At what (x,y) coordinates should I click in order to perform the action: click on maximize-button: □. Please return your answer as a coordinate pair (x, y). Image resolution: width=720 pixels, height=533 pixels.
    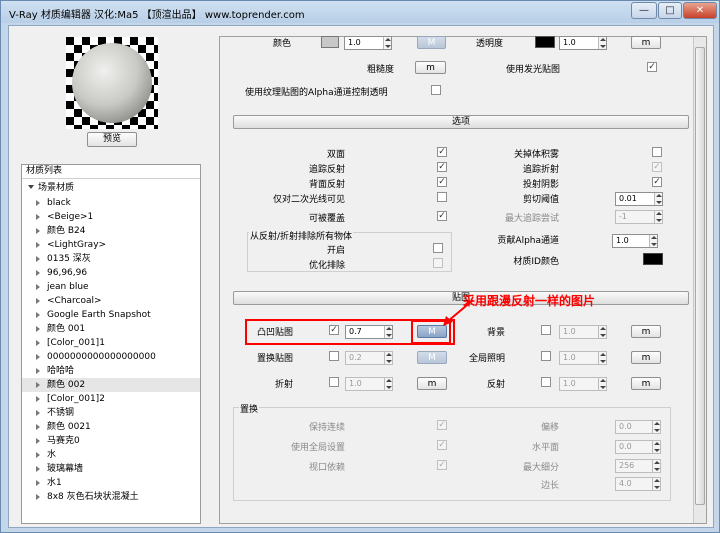
    Looking at the image, I should click on (670, 10).